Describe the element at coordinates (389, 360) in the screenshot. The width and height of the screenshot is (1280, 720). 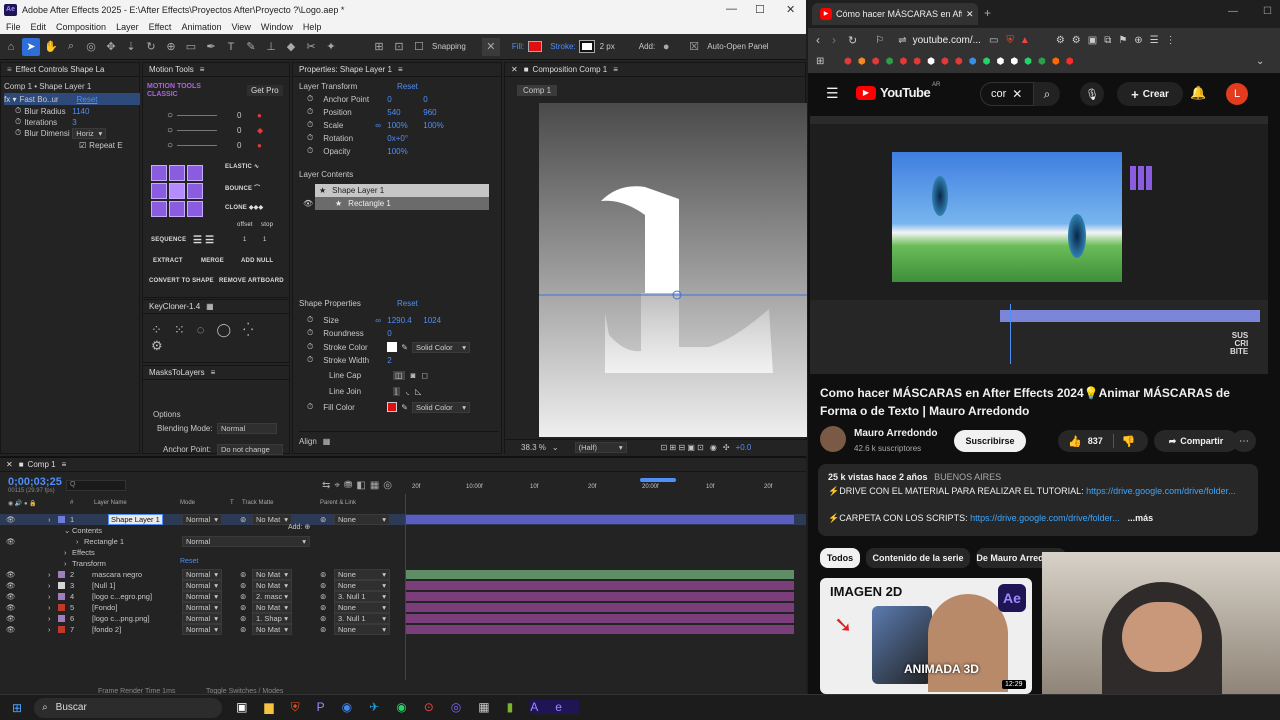
I see `stroke-width-value: 2` at that location.